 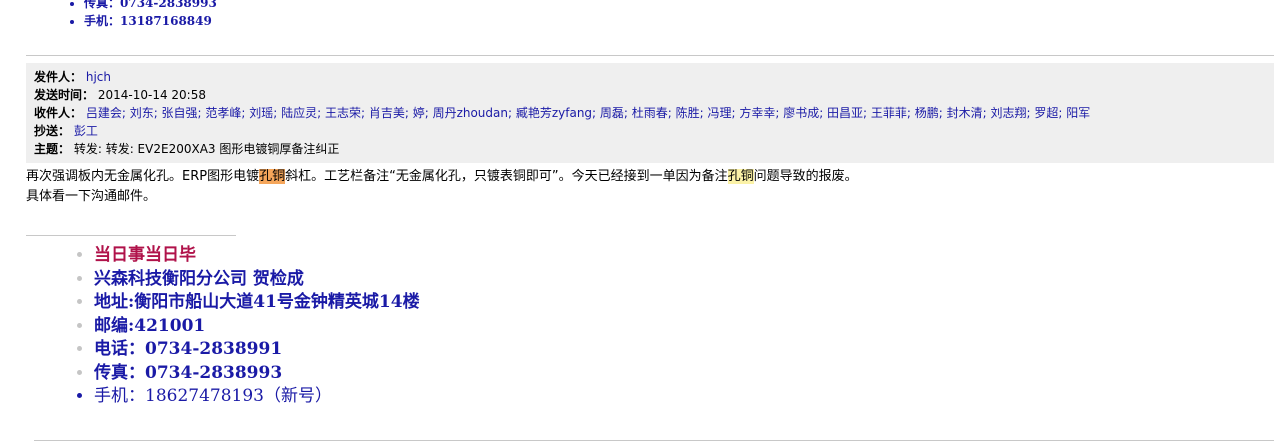 What do you see at coordinates (257, 327) in the screenshot?
I see `signature-postcode: 邮编:421001` at bounding box center [257, 327].